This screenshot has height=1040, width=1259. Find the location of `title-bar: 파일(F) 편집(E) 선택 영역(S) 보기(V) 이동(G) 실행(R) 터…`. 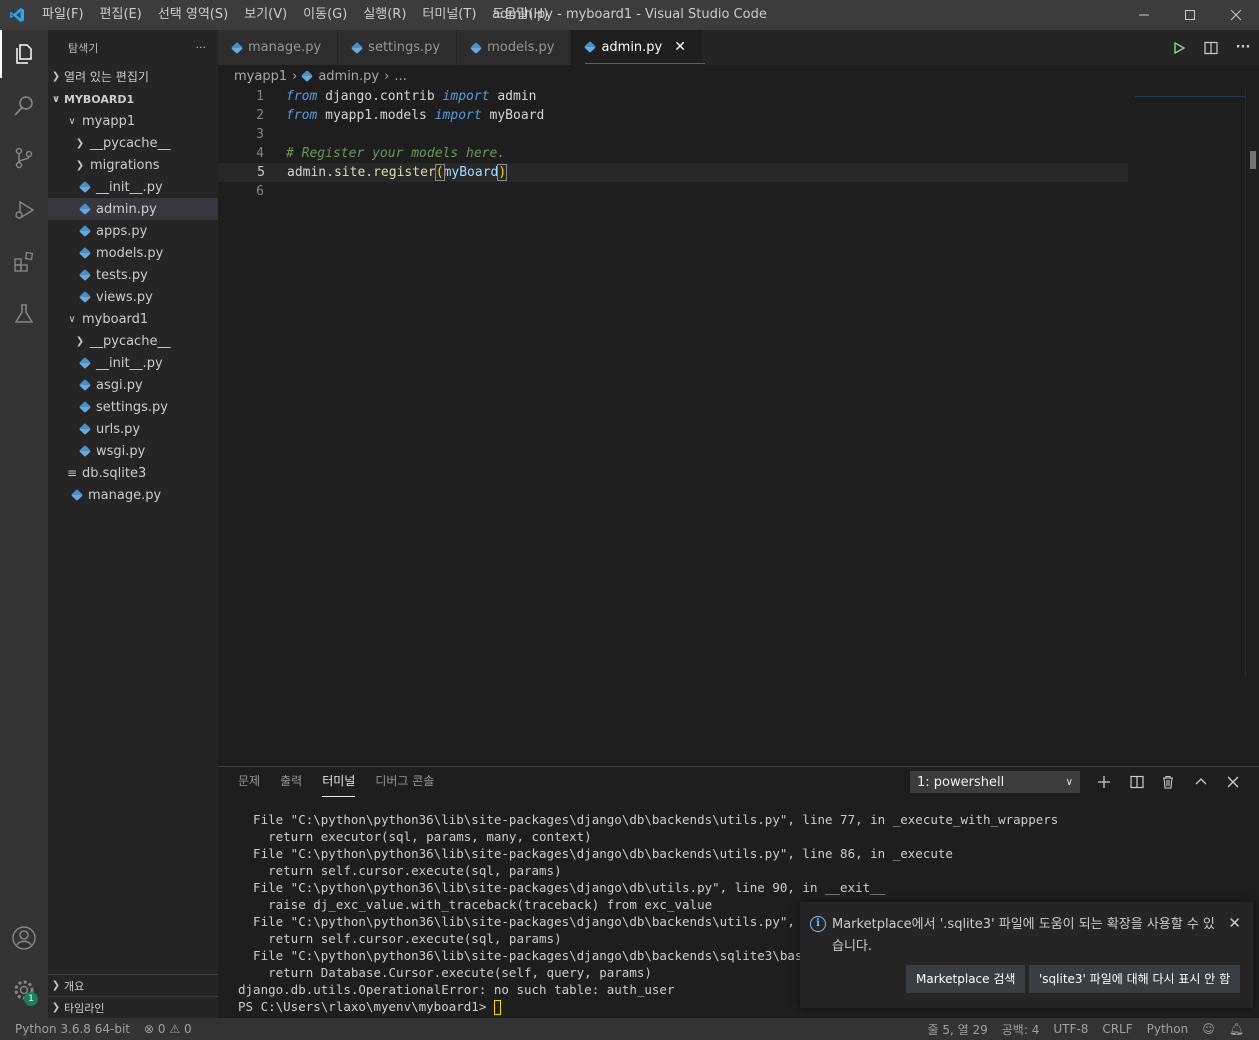

title-bar: 파일(F) 편집(E) 선택 영역(S) 보기(V) 이동(G) 실행(R) 터… is located at coordinates (629, 15).